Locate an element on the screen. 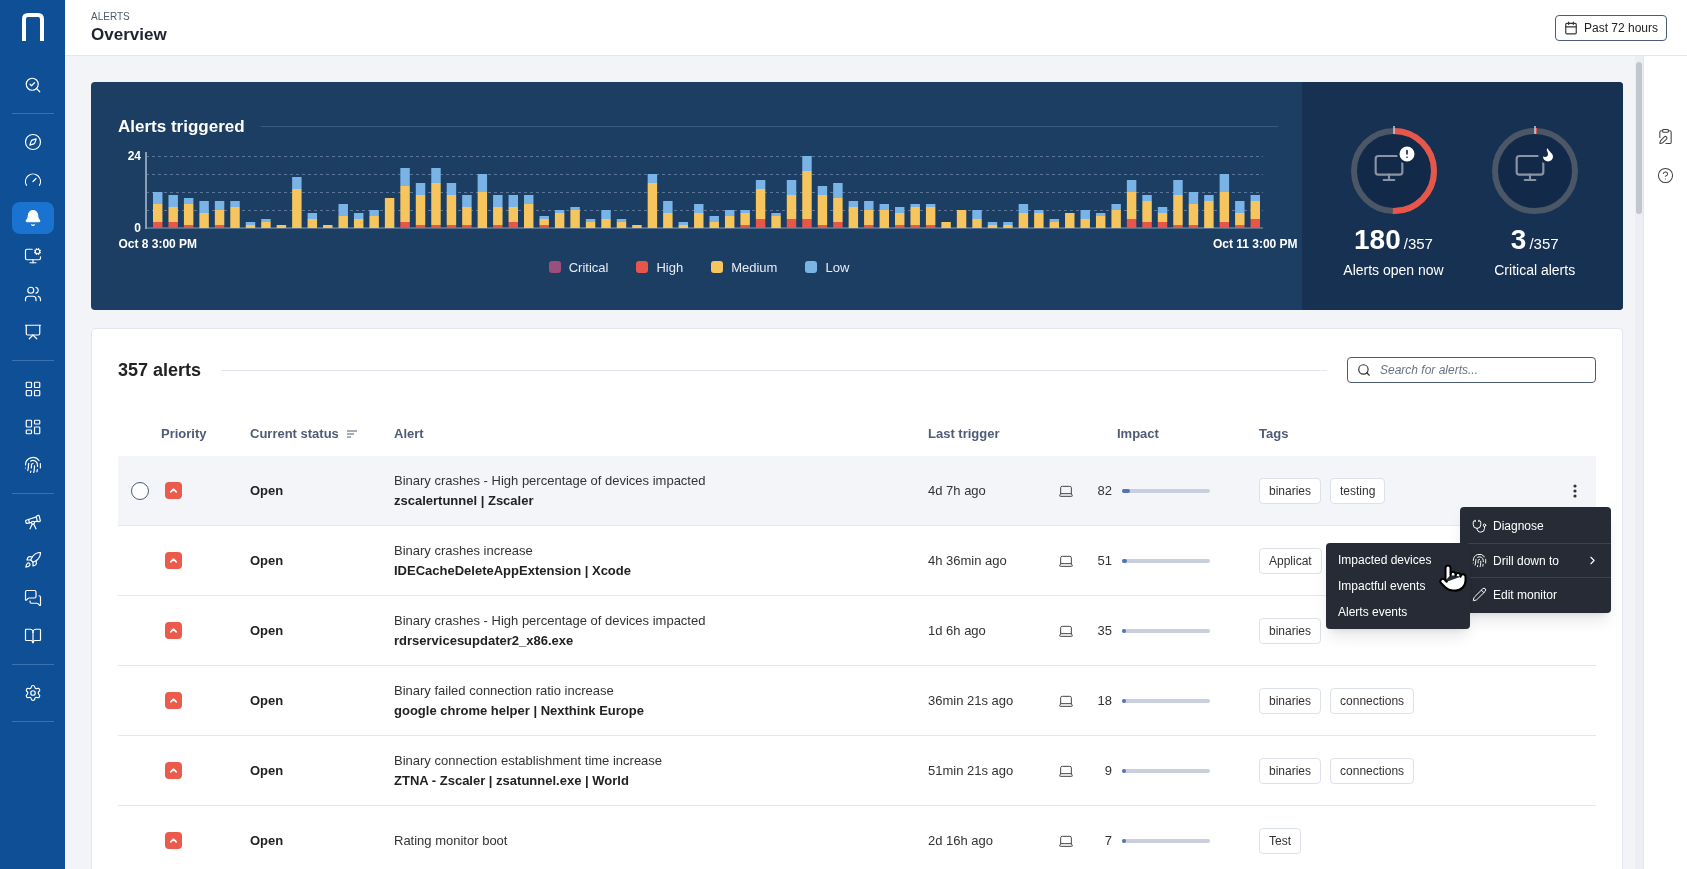 This screenshot has width=1687, height=869. impact-count: 82 is located at coordinates (1104, 490).